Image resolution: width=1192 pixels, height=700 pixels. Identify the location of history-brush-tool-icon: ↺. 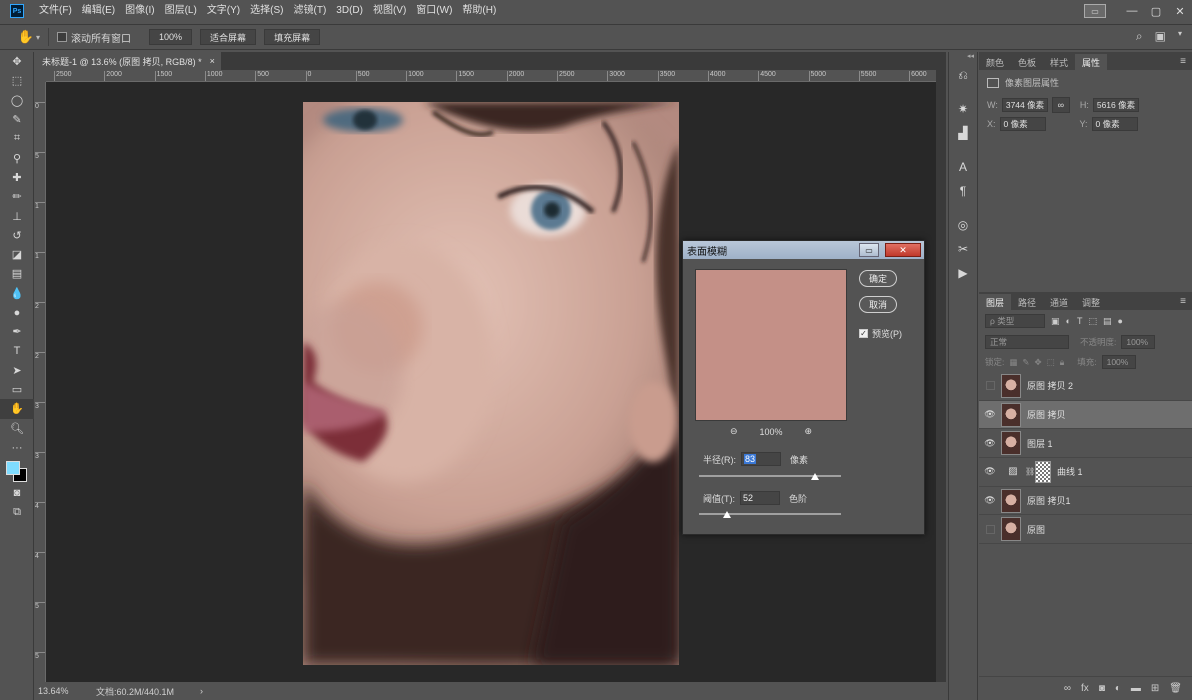
(17, 235).